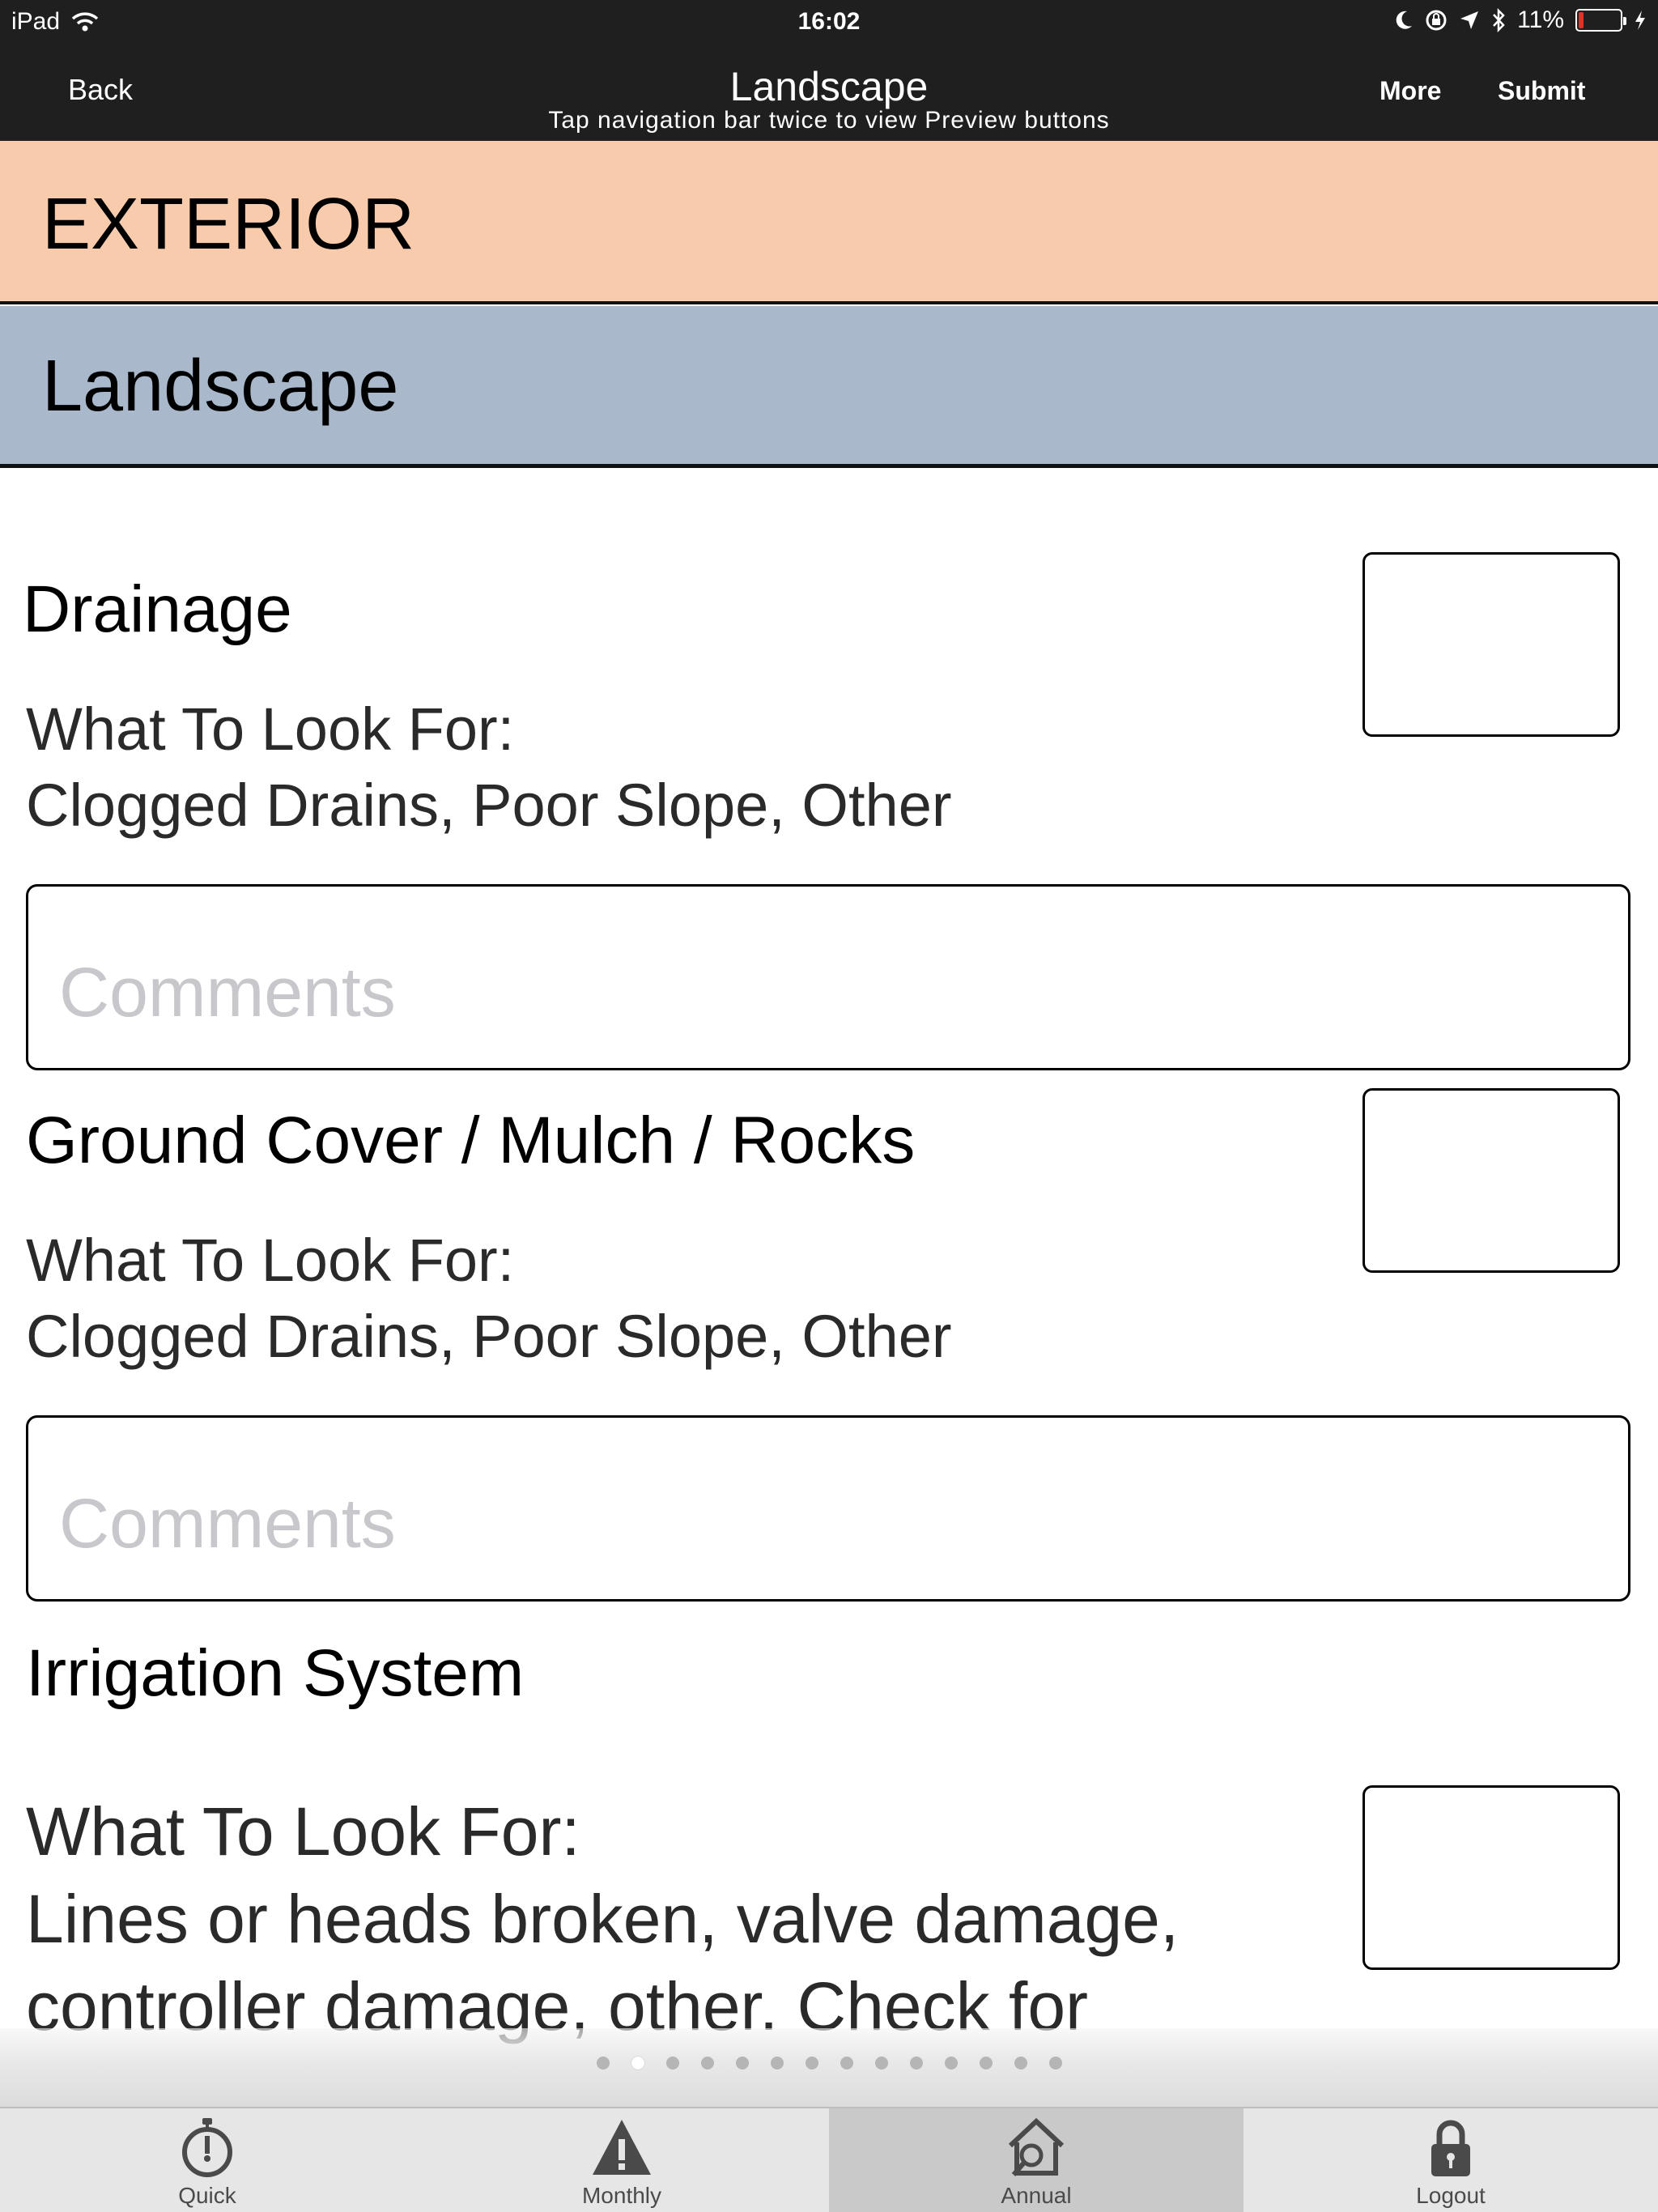  I want to click on moon-icon, so click(1404, 20).